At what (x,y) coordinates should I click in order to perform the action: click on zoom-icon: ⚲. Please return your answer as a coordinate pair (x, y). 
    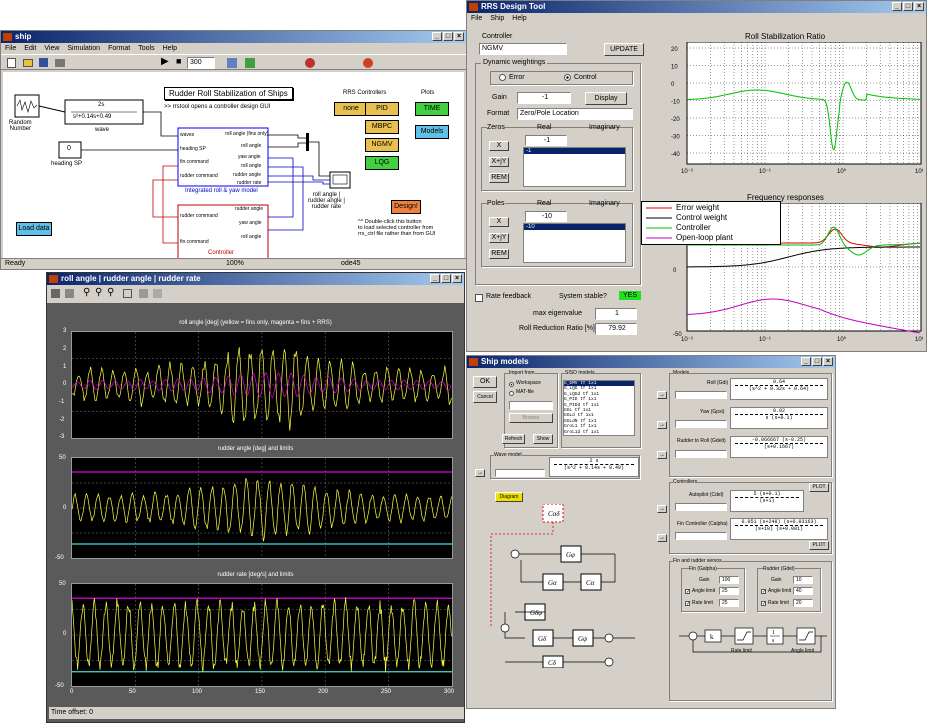
    Looking at the image, I should click on (86, 292).